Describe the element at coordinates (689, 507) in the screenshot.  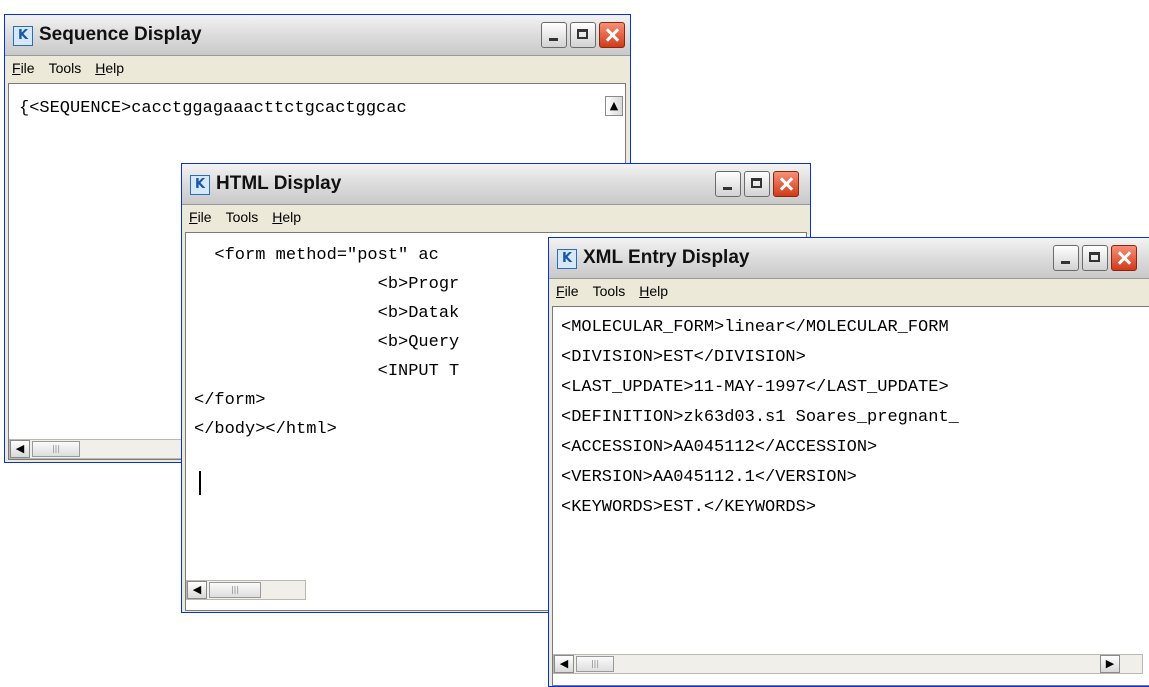
I see `code-line: <KEYWORDS>EST.</KEYWORDS>` at that location.